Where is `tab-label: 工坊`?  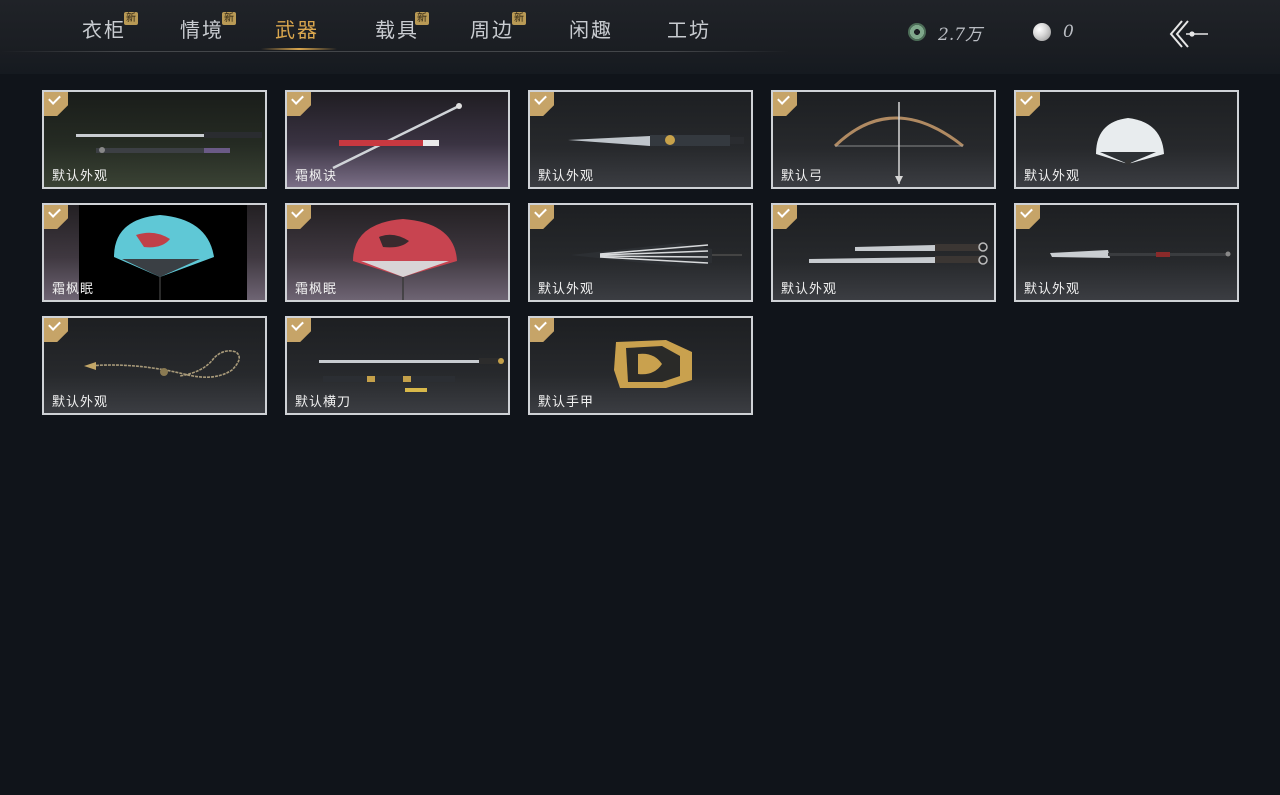
tab-label: 工坊 is located at coordinates (689, 30).